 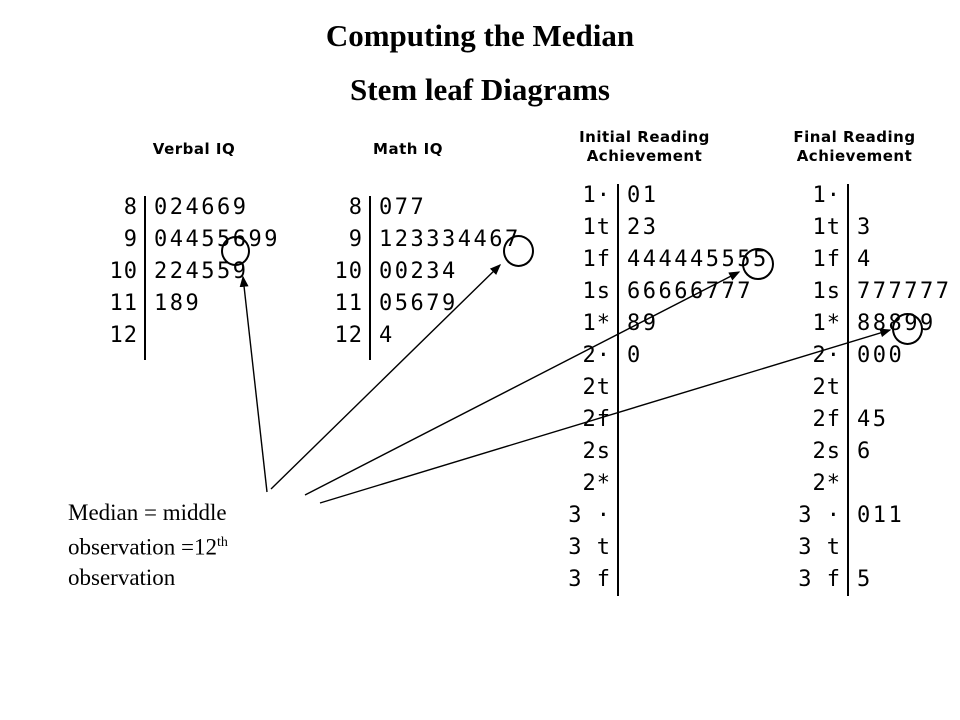 I want to click on stem-leaf-row: 1f 444445555, so click(x=667, y=260).